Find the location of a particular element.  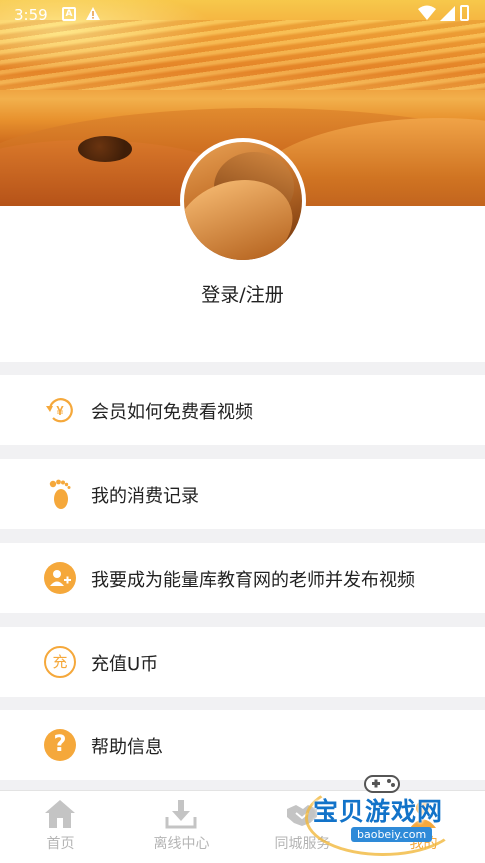

menu-item-free-video: ¥ 会员如何免费看视频 is located at coordinates (242, 410).